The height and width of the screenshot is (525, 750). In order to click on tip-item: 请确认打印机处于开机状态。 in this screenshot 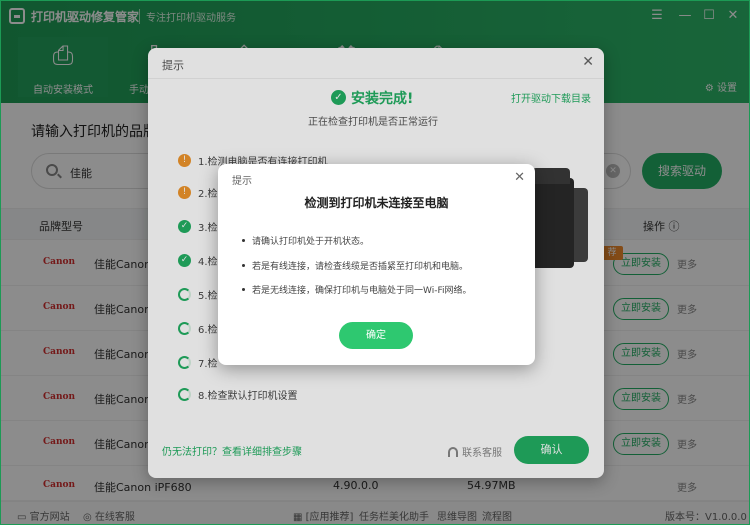, I will do `click(305, 240)`.